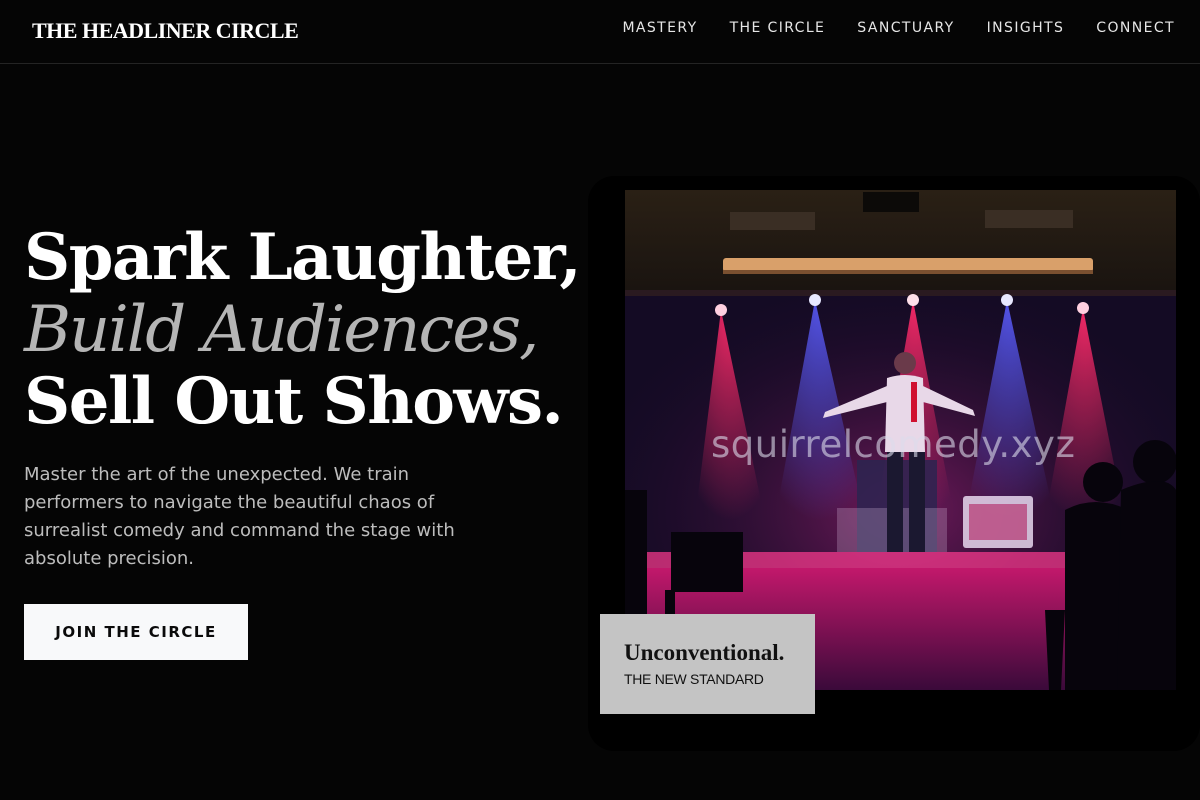 The height and width of the screenshot is (800, 1200). What do you see at coordinates (294, 401) in the screenshot?
I see `hero-title-line-3: Sell Out Shows.` at bounding box center [294, 401].